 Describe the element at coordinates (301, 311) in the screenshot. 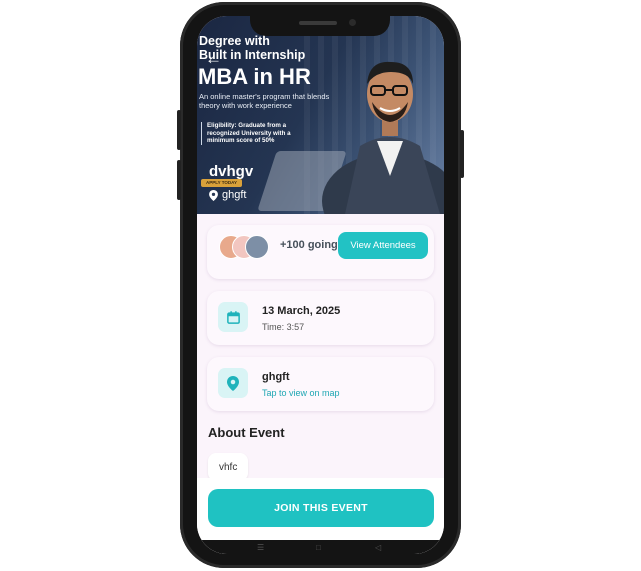

I see `event-date: 13 March, 2025` at that location.